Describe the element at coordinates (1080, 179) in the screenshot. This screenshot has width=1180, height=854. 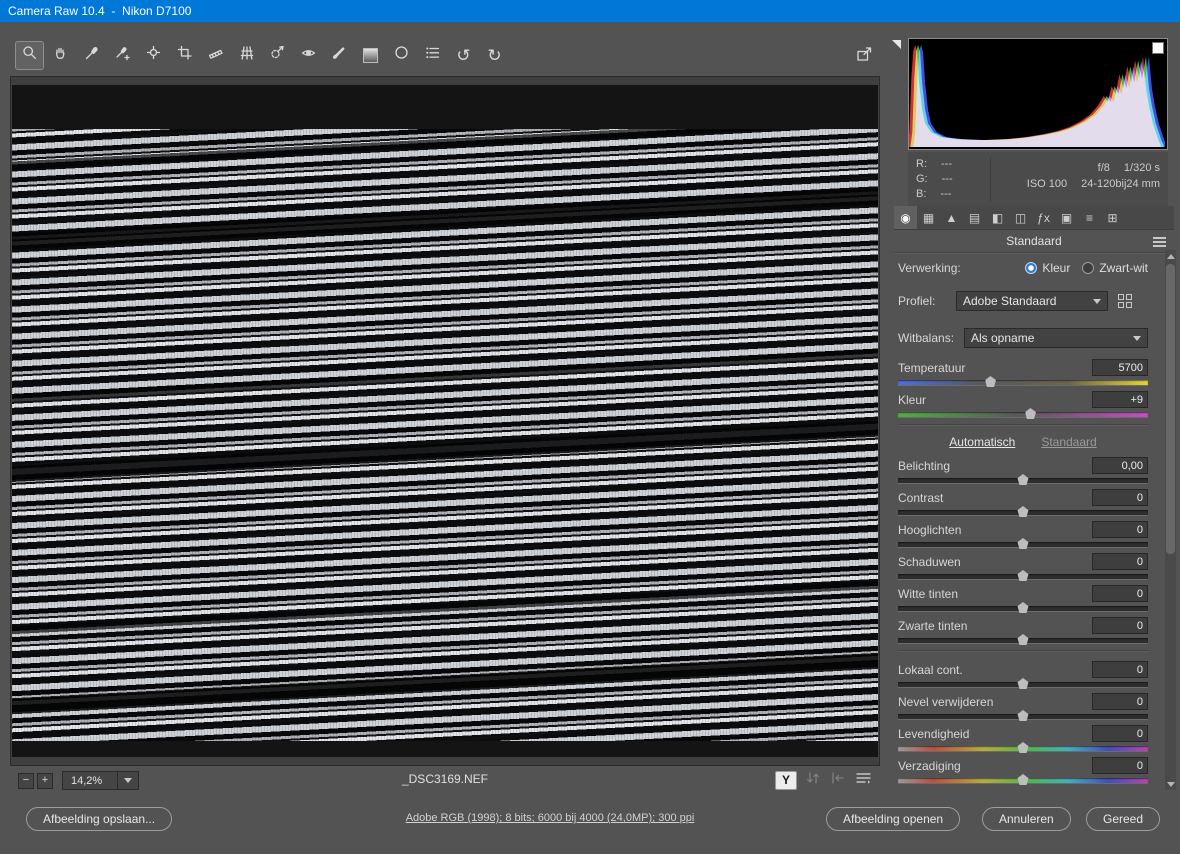
I see `exif-readout: f/8 1/320 s ISO 100 24-120bij24 mm` at that location.